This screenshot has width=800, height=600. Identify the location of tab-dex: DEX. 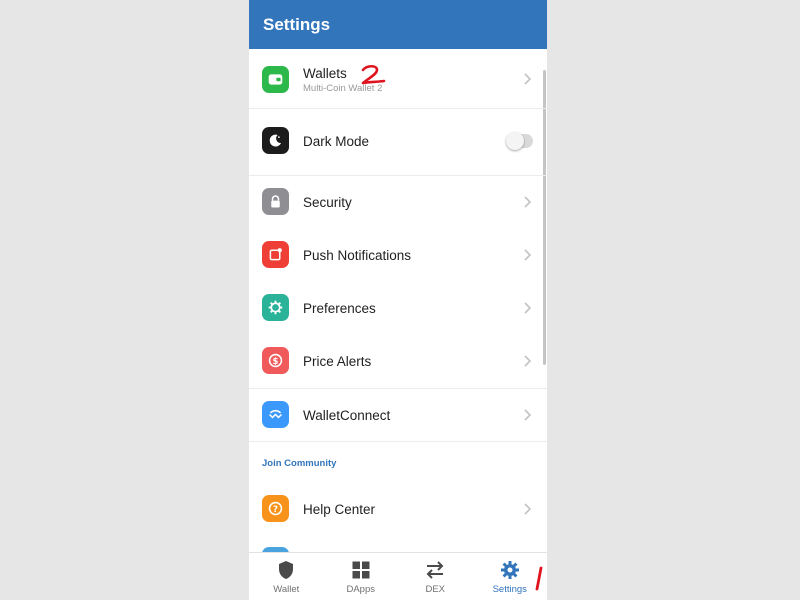
(435, 576).